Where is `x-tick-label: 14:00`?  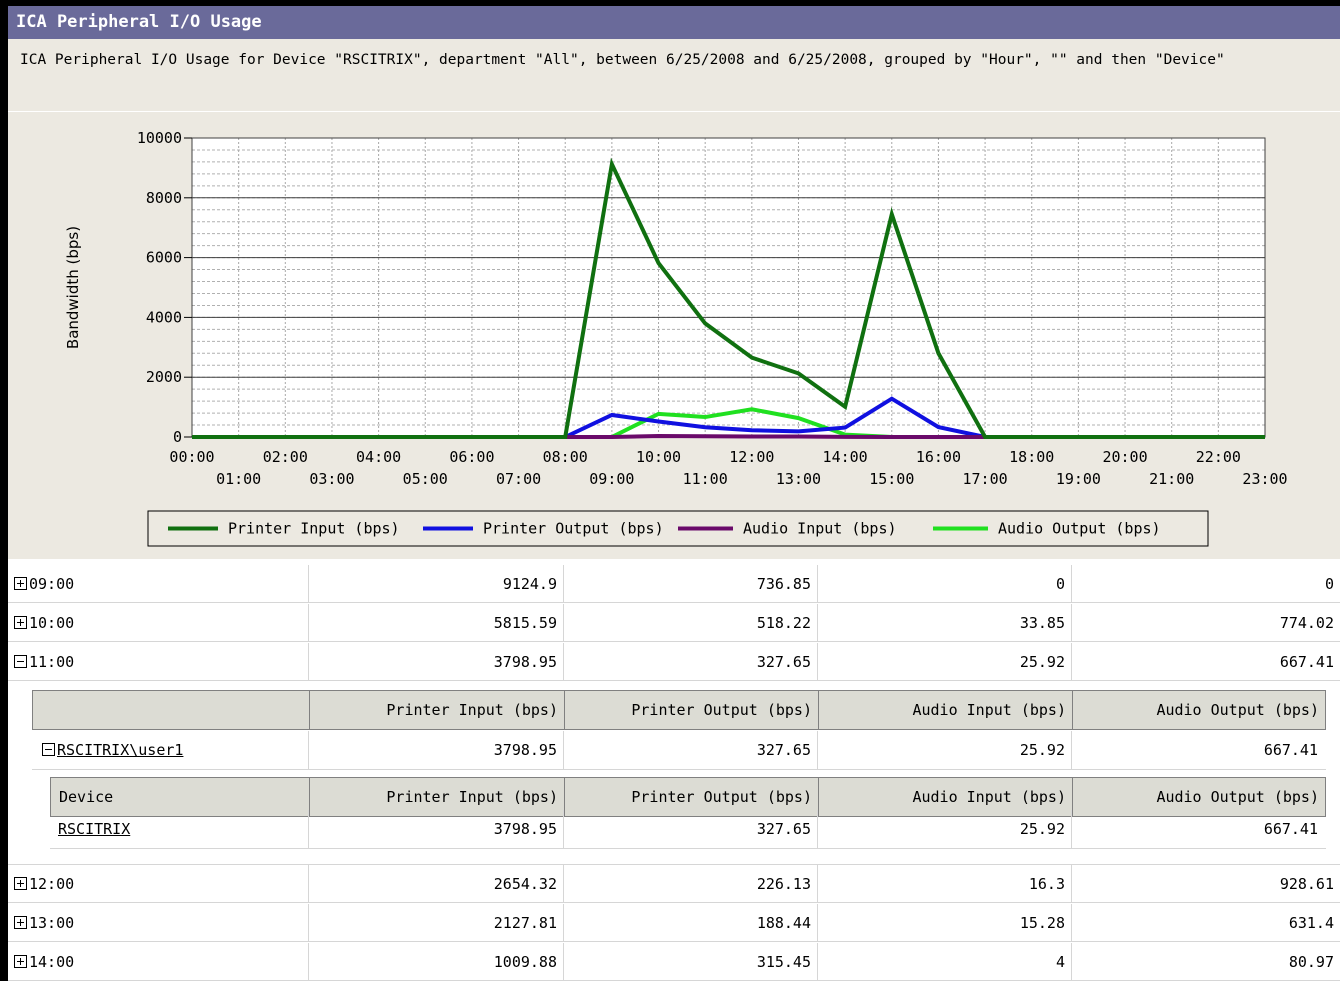 x-tick-label: 14:00 is located at coordinates (845, 457).